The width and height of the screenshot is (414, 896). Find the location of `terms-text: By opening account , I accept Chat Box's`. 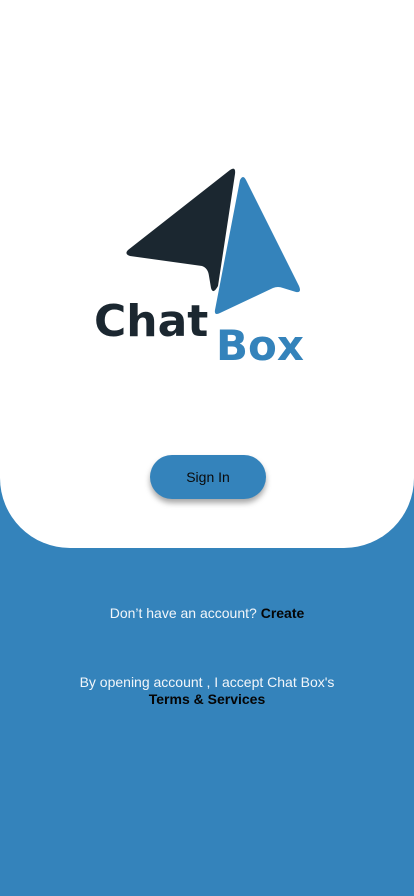

terms-text: By opening account , I accept Chat Box's is located at coordinates (207, 682).